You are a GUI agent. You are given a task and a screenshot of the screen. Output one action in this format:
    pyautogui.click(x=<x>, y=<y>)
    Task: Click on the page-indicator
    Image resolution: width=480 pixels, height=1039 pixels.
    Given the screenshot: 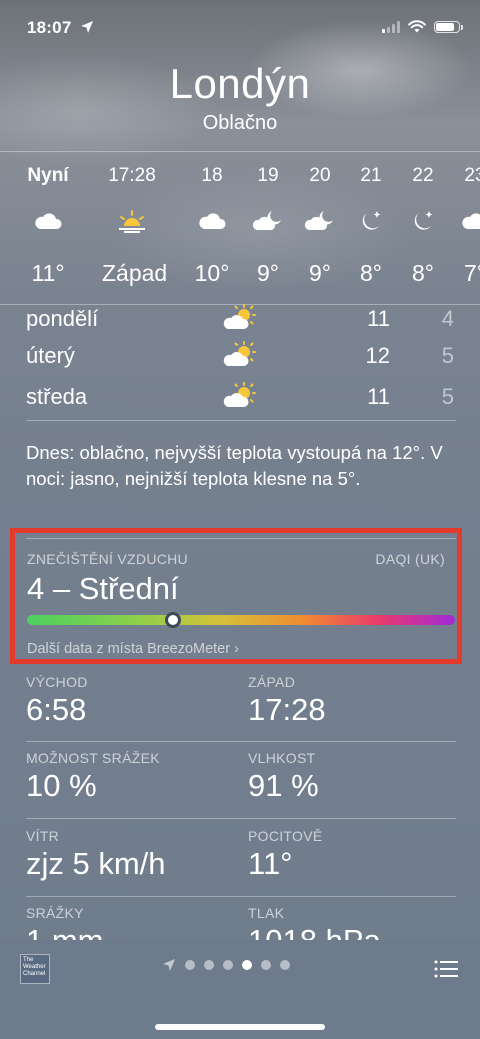 What is the action you would take?
    pyautogui.click(x=226, y=965)
    